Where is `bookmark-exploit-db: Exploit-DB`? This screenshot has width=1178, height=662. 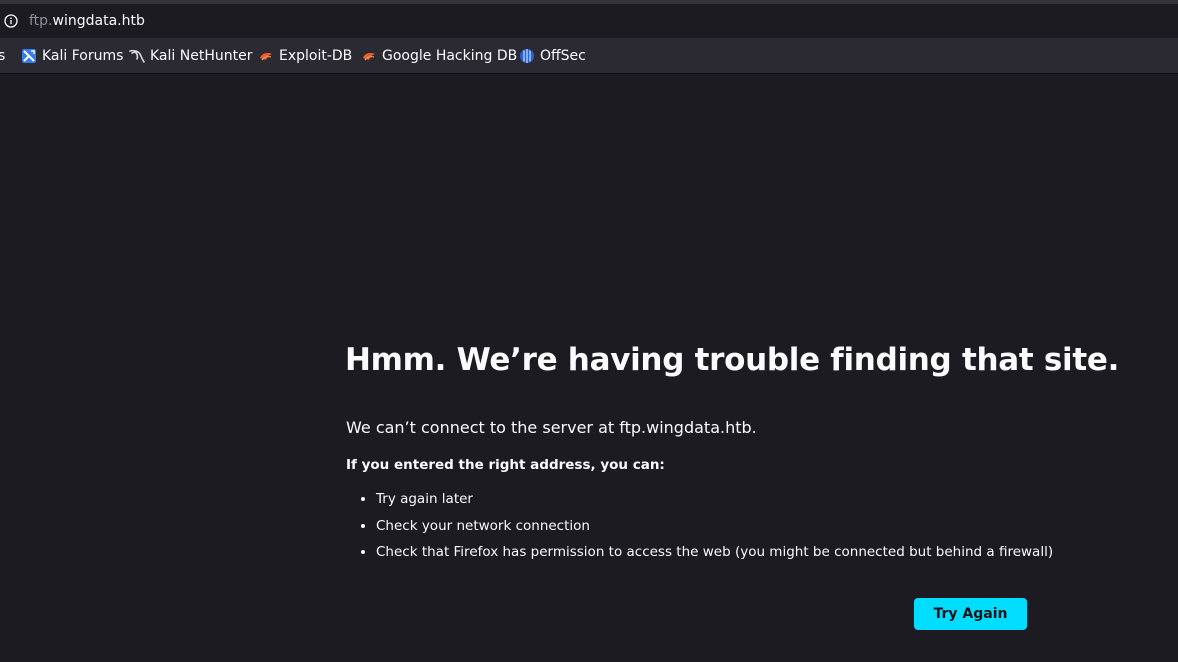
bookmark-exploit-db: Exploit-DB is located at coordinates (305, 56).